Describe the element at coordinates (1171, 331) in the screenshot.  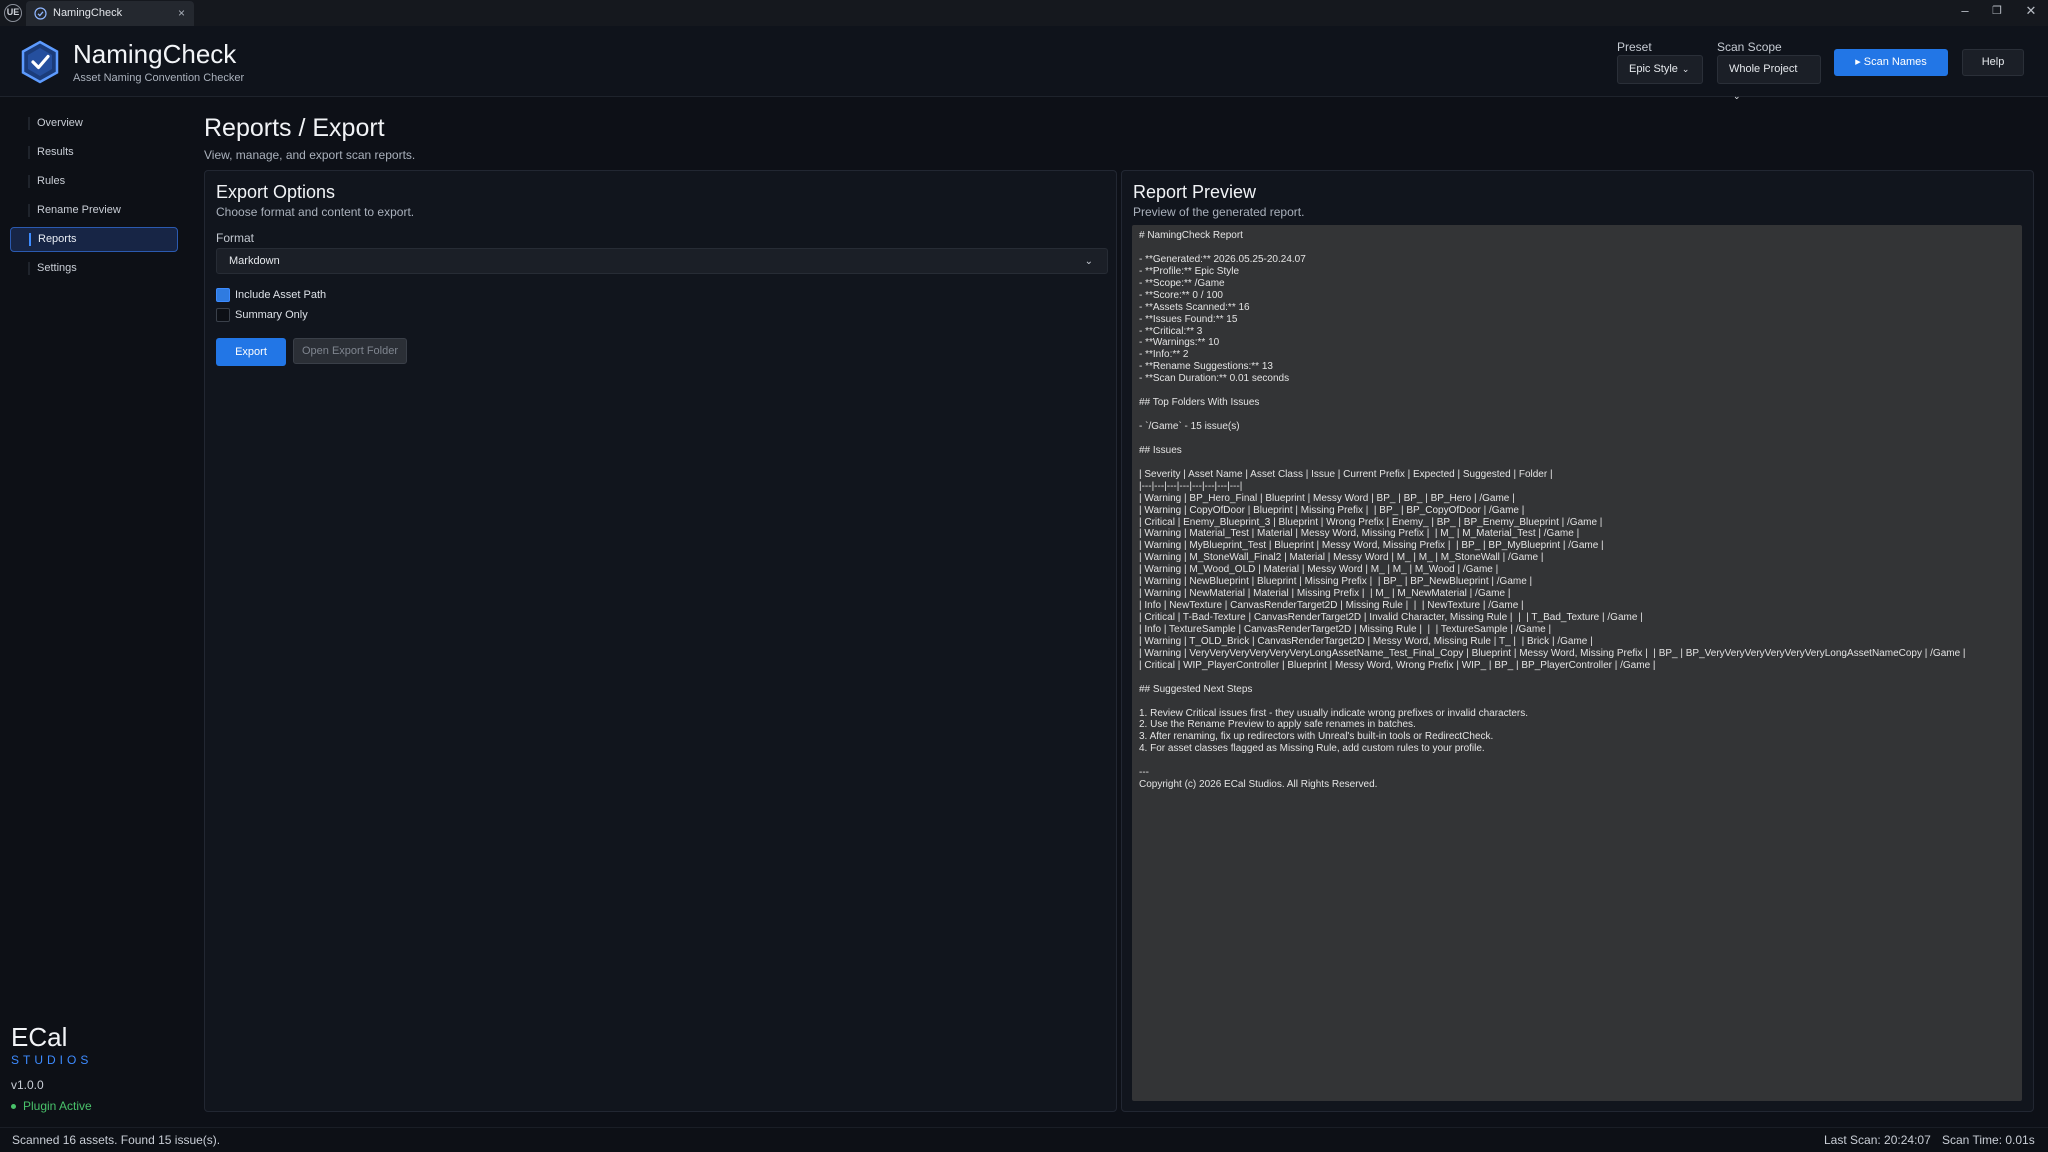
I see `report-line: - **Critical:** 3` at that location.